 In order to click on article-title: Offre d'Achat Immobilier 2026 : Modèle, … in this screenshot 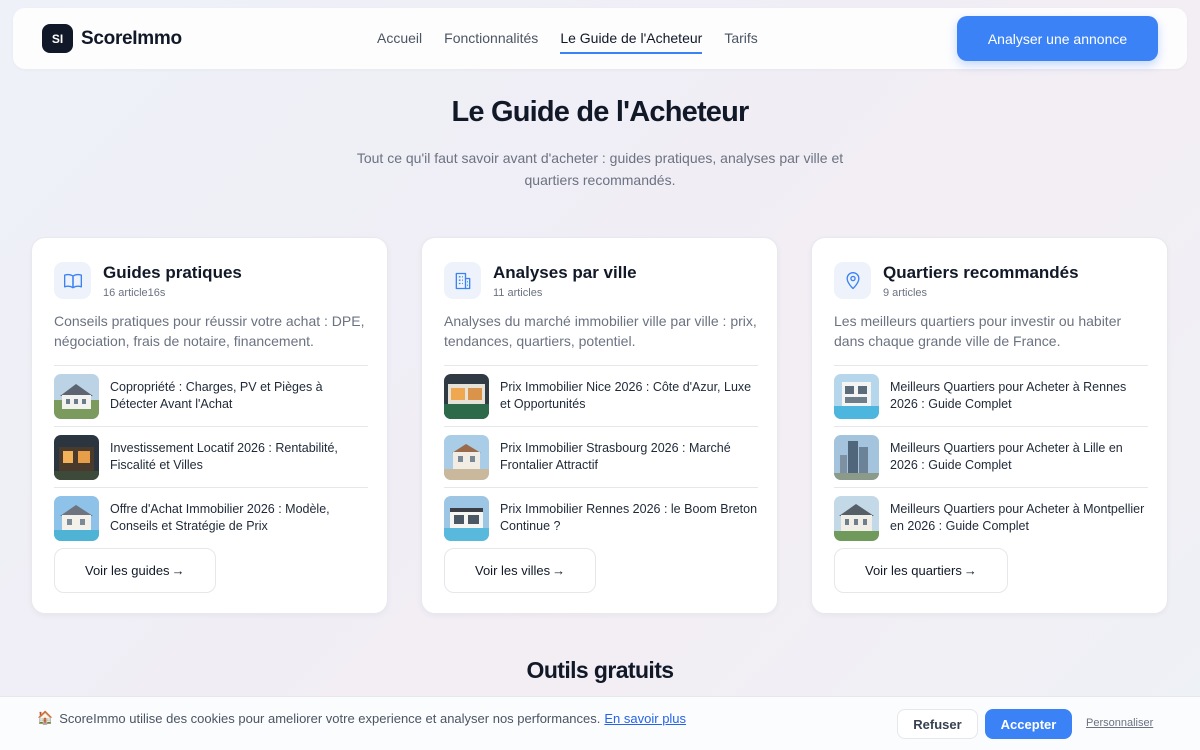, I will do `click(220, 517)`.